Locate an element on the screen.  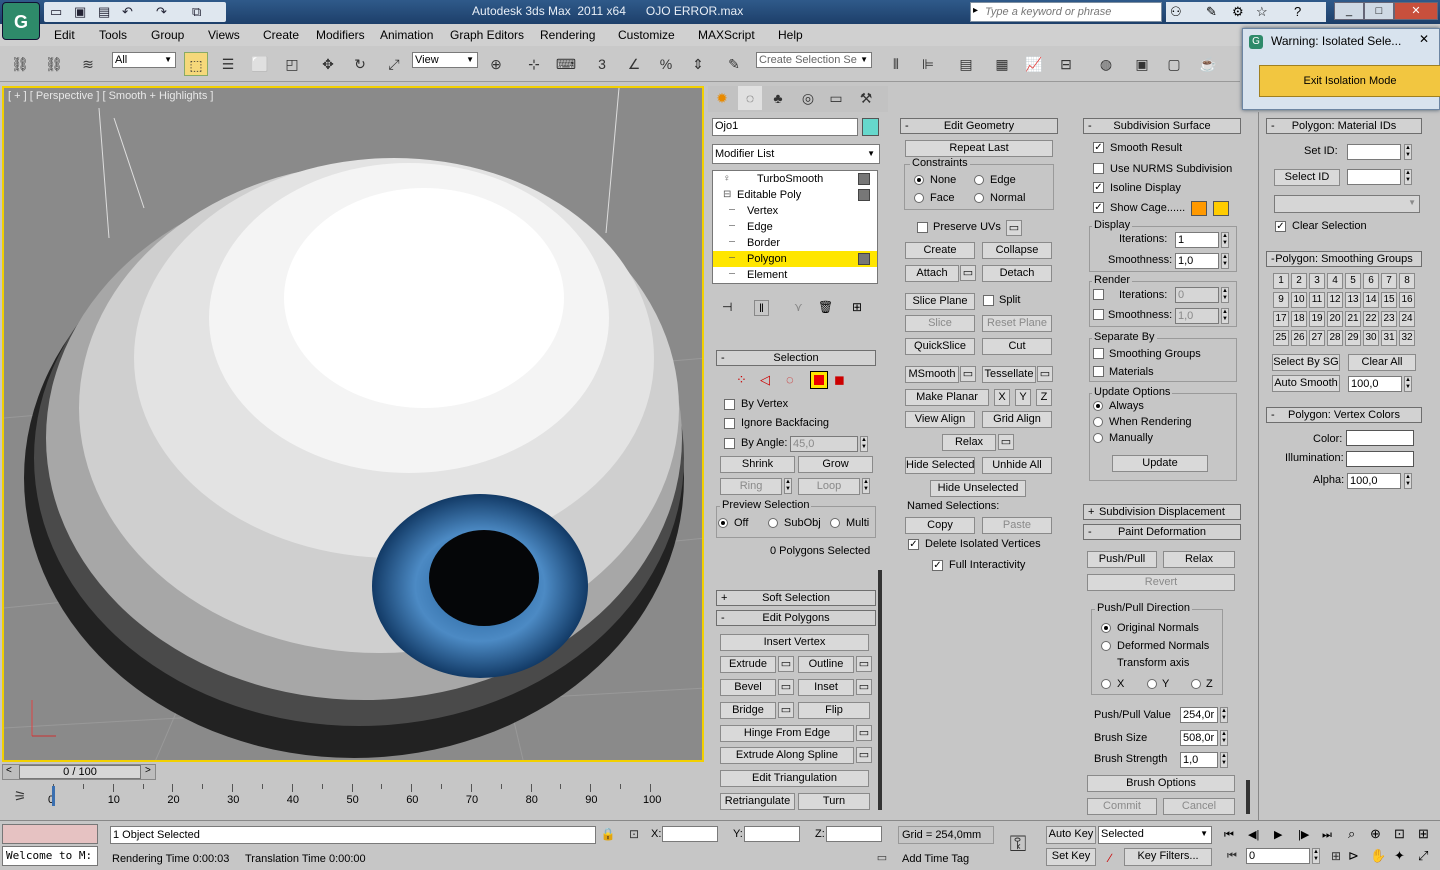
illumination-swatch is located at coordinates (1380, 459).